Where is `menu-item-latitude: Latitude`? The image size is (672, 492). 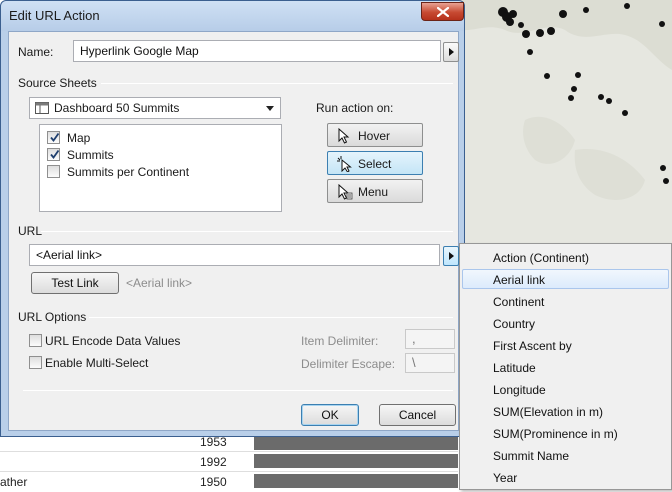
menu-item-latitude: Latitude is located at coordinates (565, 367).